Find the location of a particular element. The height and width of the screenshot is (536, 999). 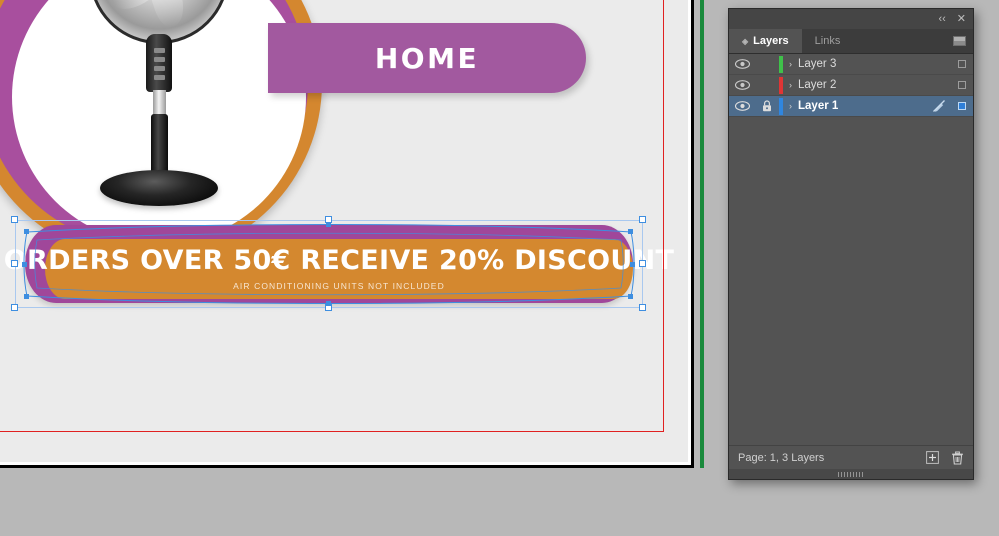

layer-row: › Layer 1 is located at coordinates (851, 106).